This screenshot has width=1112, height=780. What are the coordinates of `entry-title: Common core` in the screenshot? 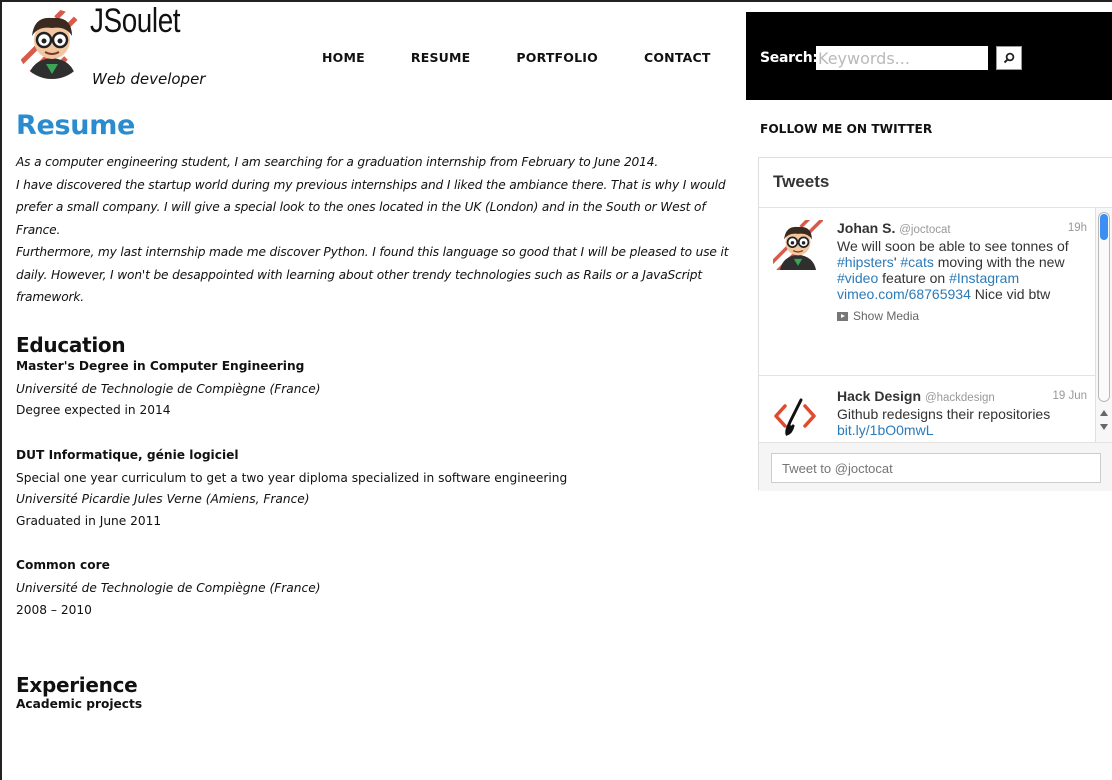 It's located at (63, 565).